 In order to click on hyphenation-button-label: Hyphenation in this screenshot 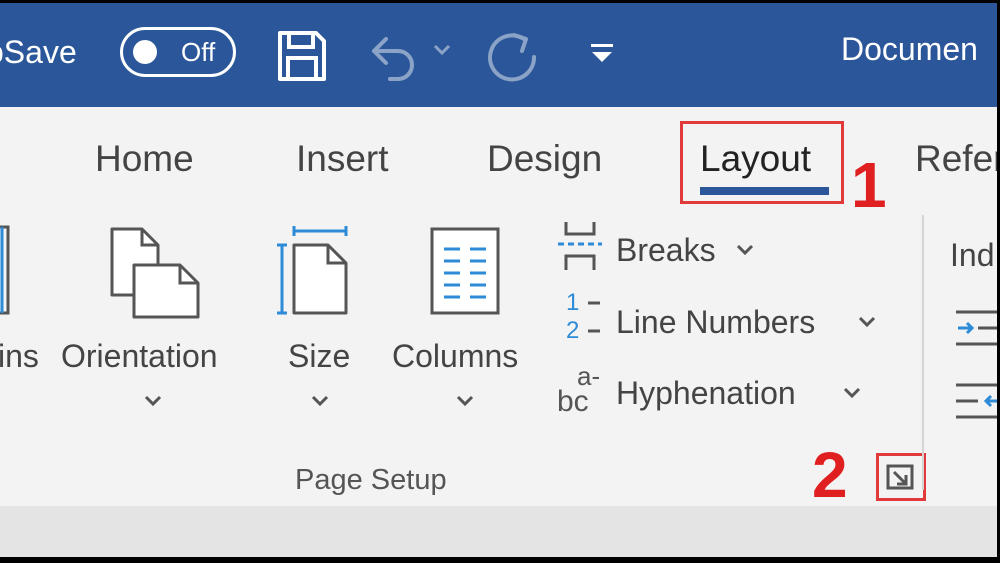, I will do `click(706, 393)`.